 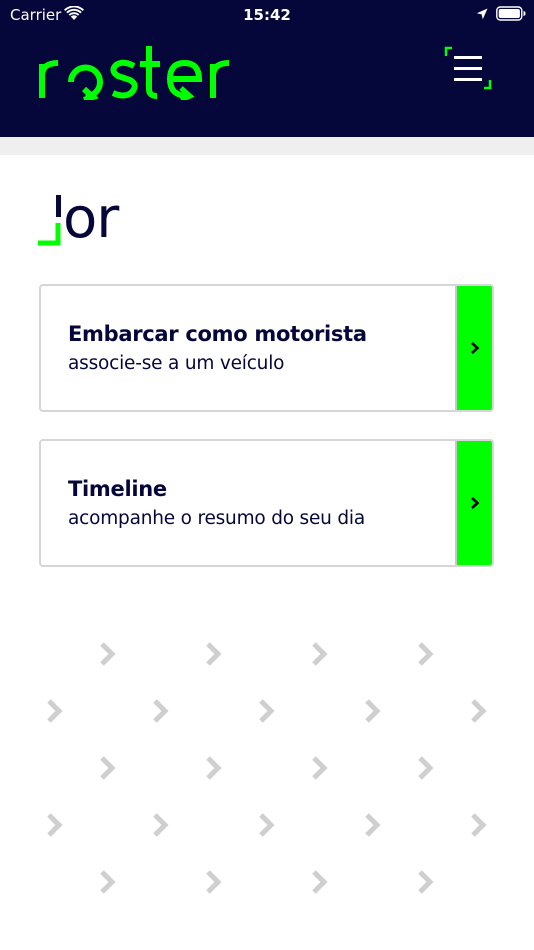 I want to click on location-arrow-icon, so click(x=482, y=14).